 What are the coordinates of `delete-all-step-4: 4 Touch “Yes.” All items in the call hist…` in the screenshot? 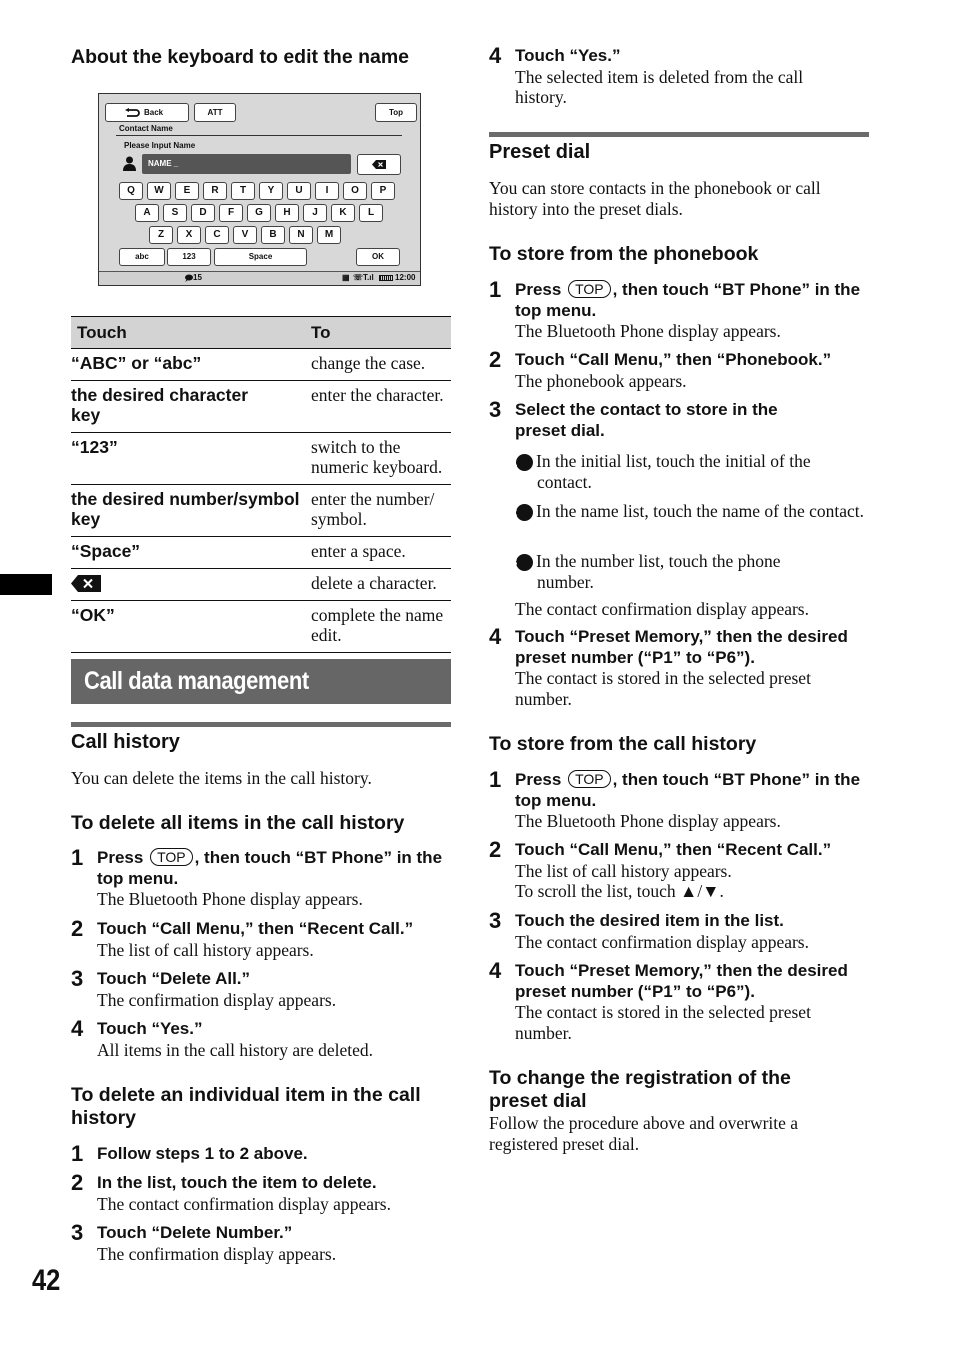 It's located at (263, 1038).